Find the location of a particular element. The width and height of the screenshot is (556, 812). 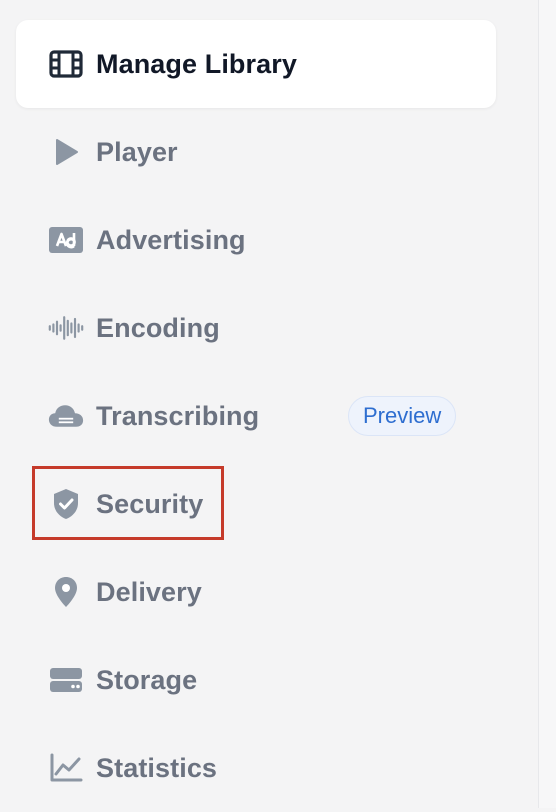

sidebar-item-label: Security is located at coordinates (150, 503).